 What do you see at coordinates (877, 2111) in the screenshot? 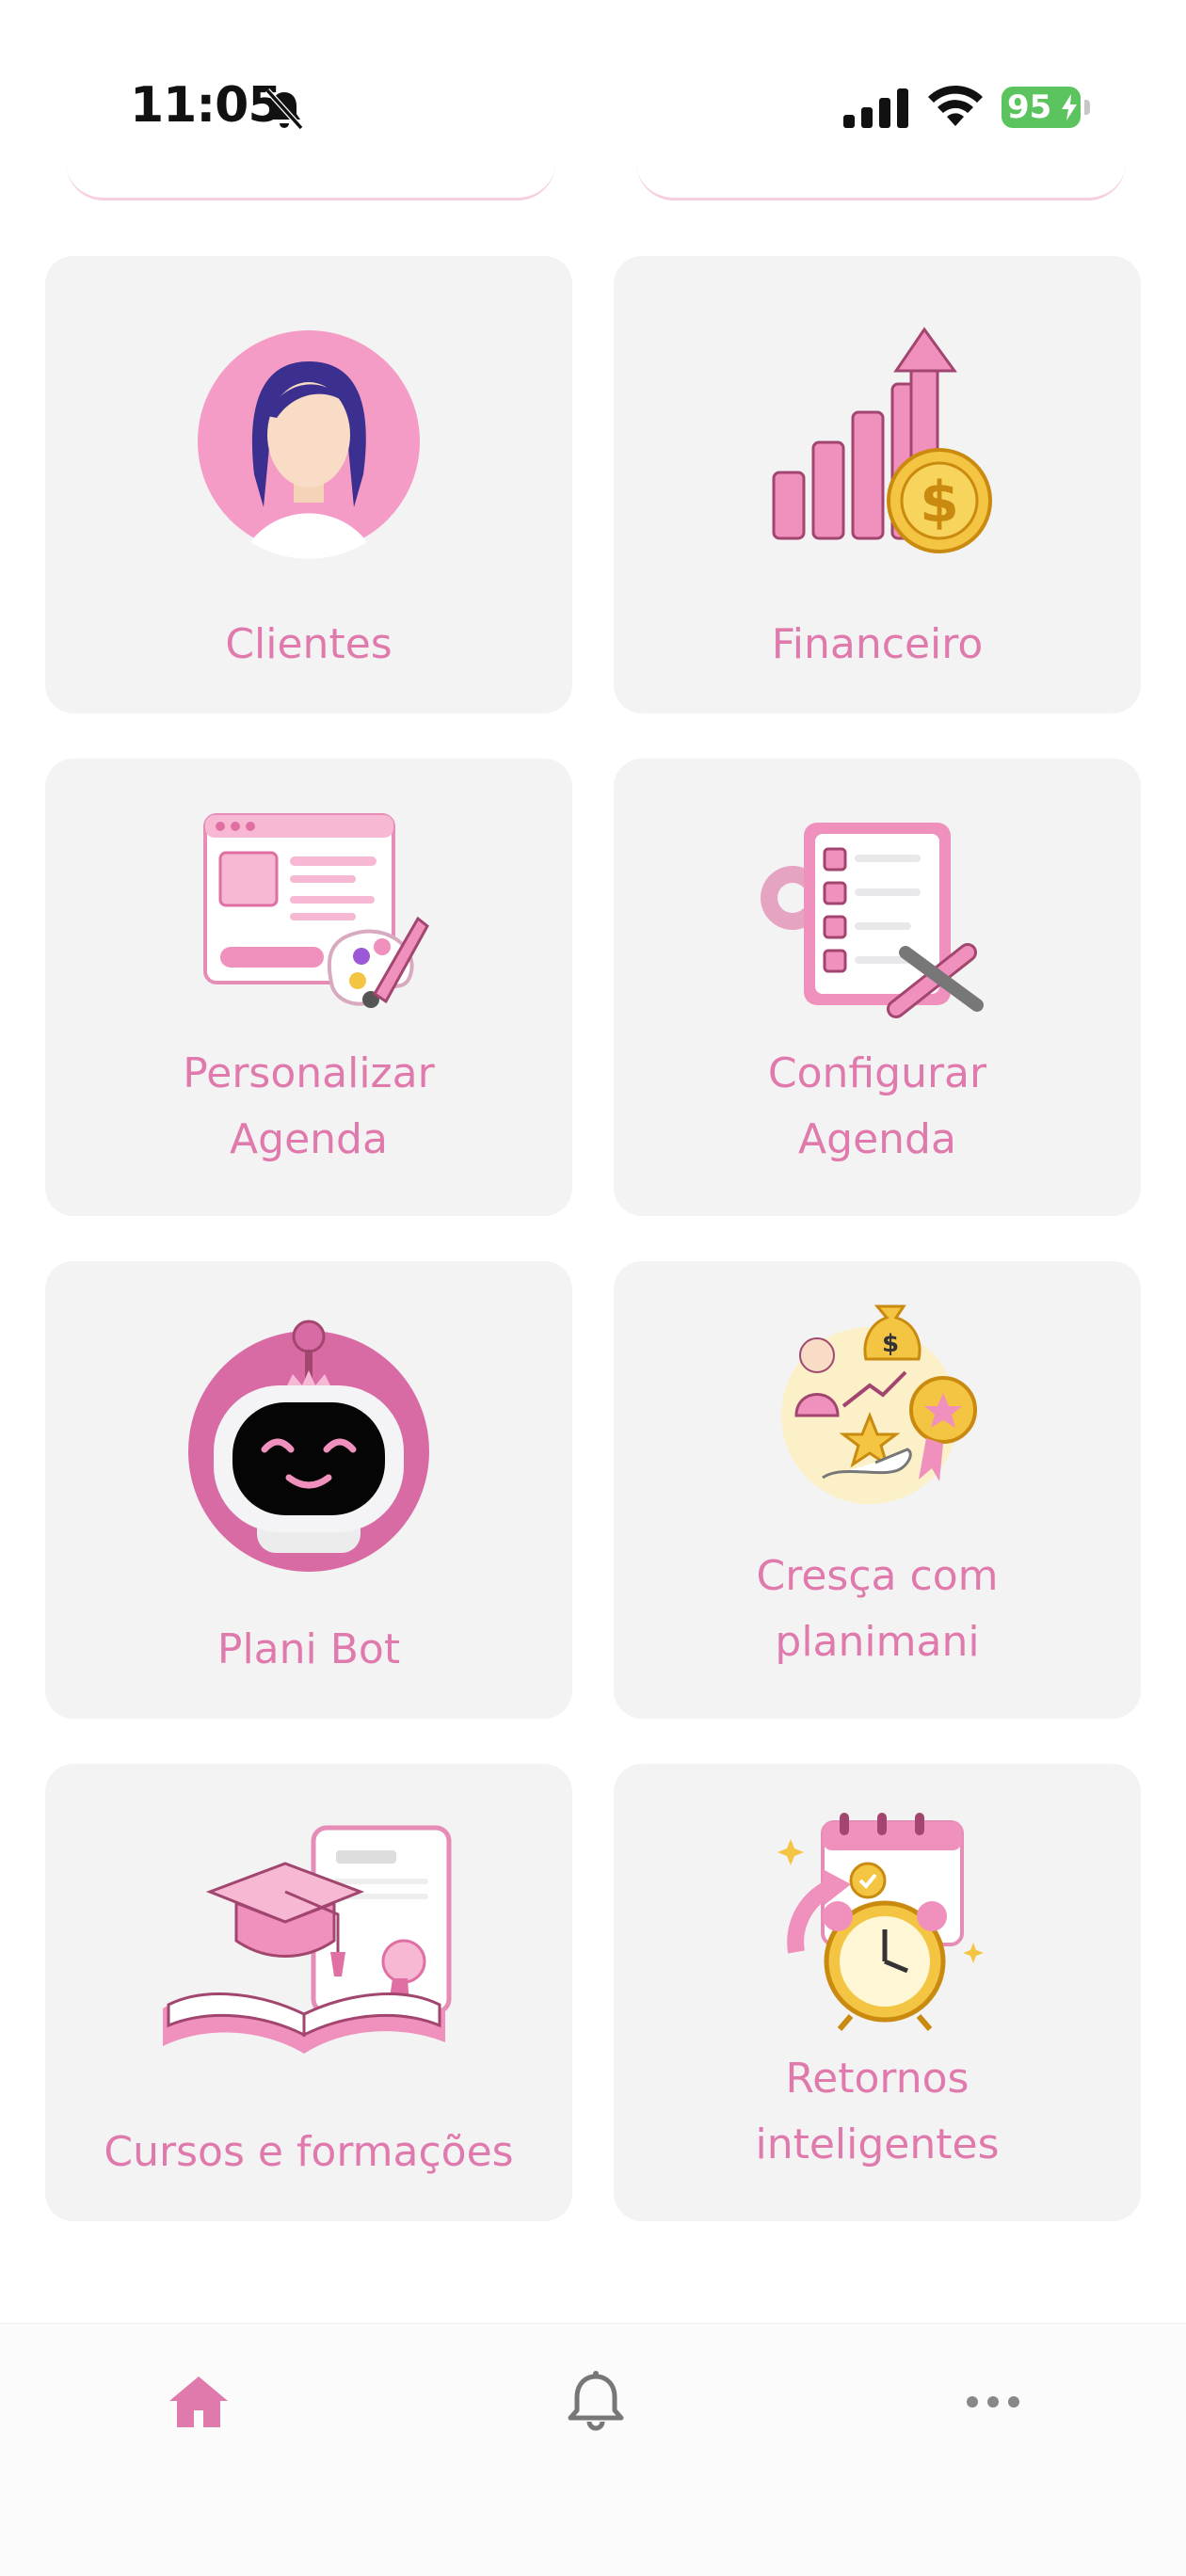
I see `card-label: Retornos inteligentes` at bounding box center [877, 2111].